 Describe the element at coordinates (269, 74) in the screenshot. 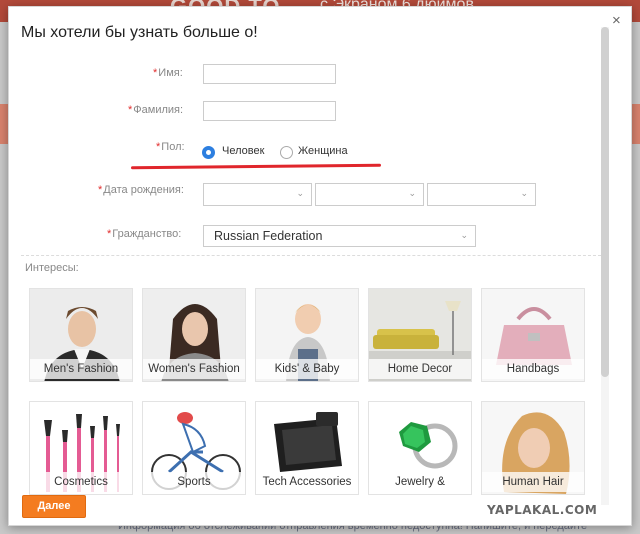

I see `first-name-field` at that location.